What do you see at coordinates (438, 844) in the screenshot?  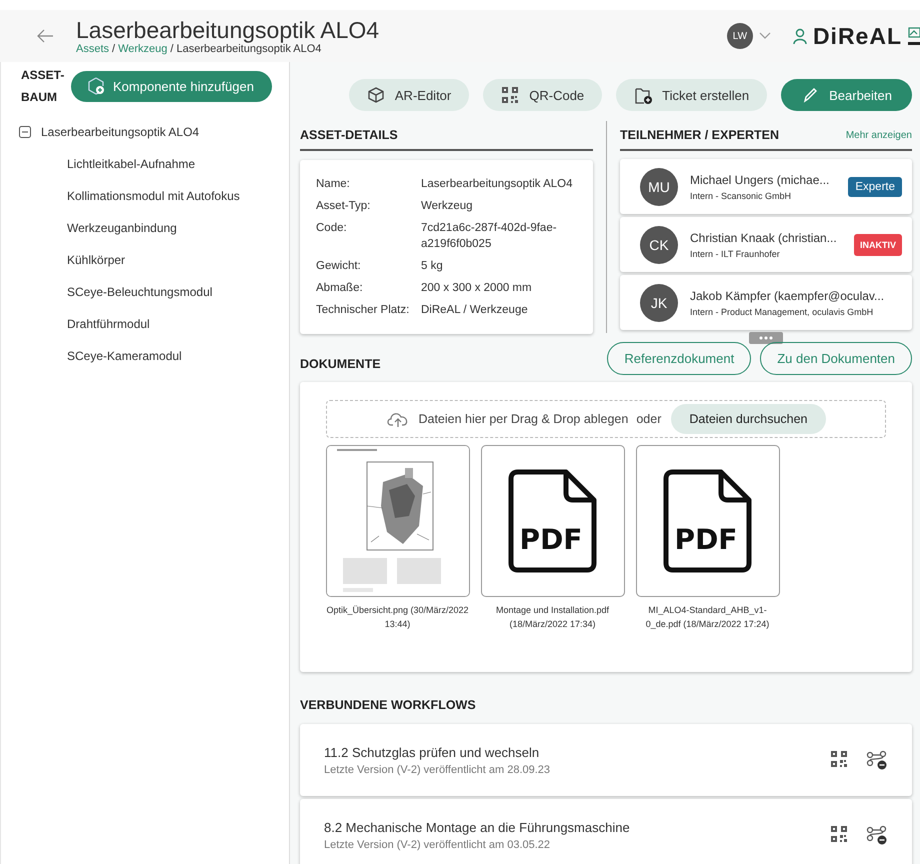 I see `workflow-subtitle: Letzte Version (V-2) veröffentlicht am 03.05.22` at bounding box center [438, 844].